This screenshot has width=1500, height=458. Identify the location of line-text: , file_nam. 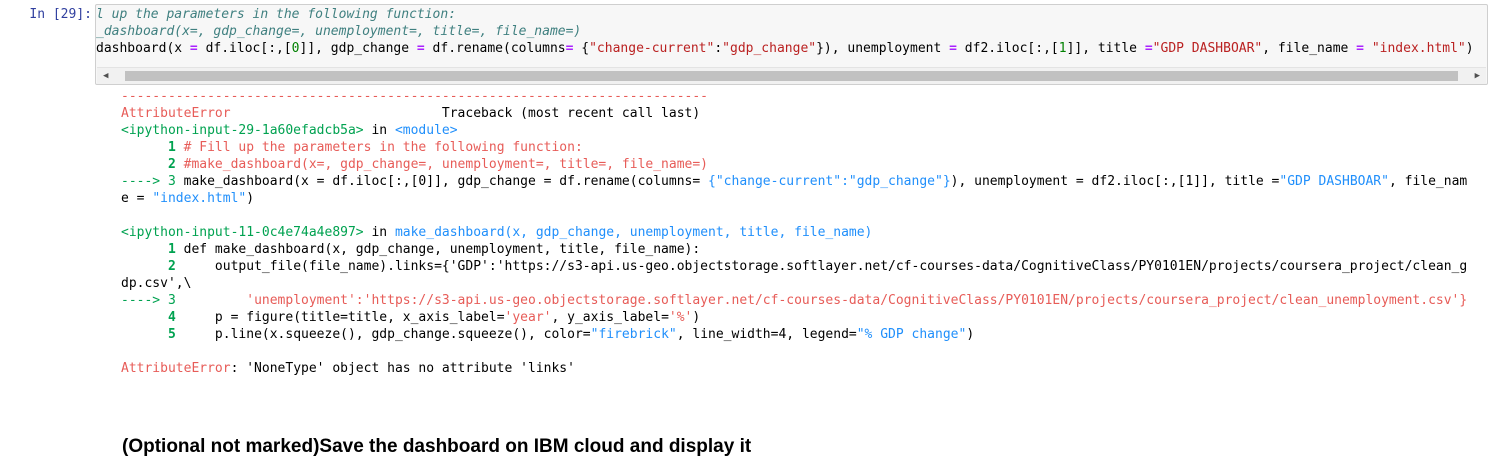
(1428, 181).